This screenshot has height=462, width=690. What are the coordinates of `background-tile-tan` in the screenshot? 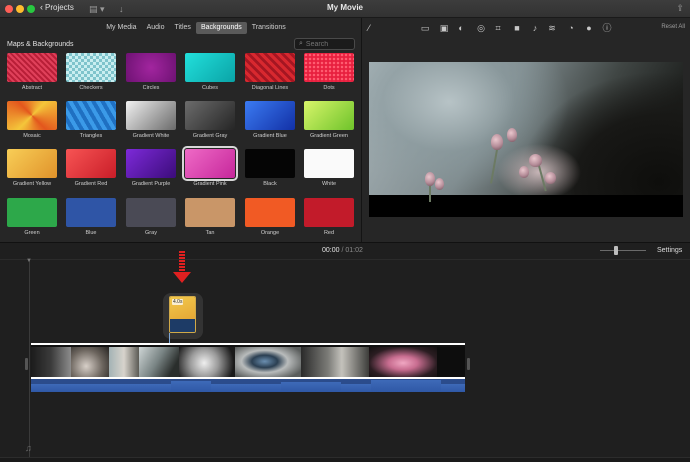 It's located at (210, 212).